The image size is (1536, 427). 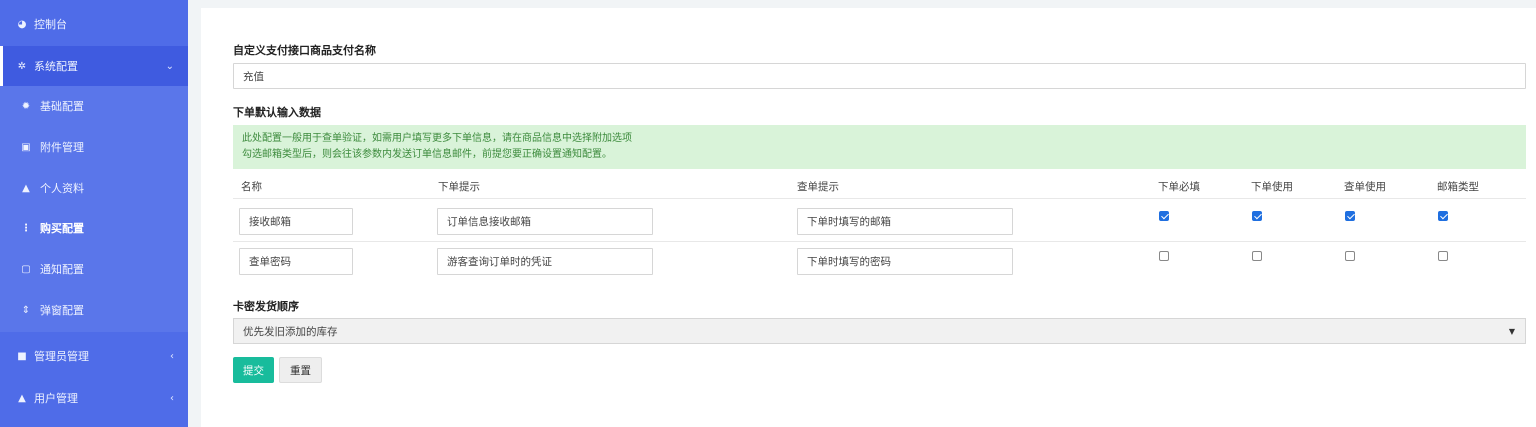 I want to click on message-icon: ▢, so click(x=26, y=269).